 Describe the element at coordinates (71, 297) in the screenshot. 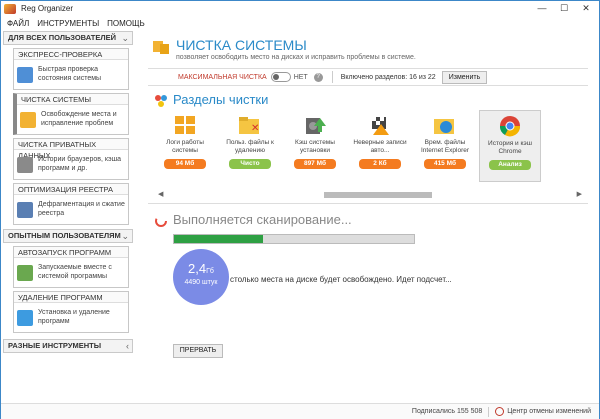

I see `group-title: УДАЛЕНИЕ ПРОГРАММ` at that location.